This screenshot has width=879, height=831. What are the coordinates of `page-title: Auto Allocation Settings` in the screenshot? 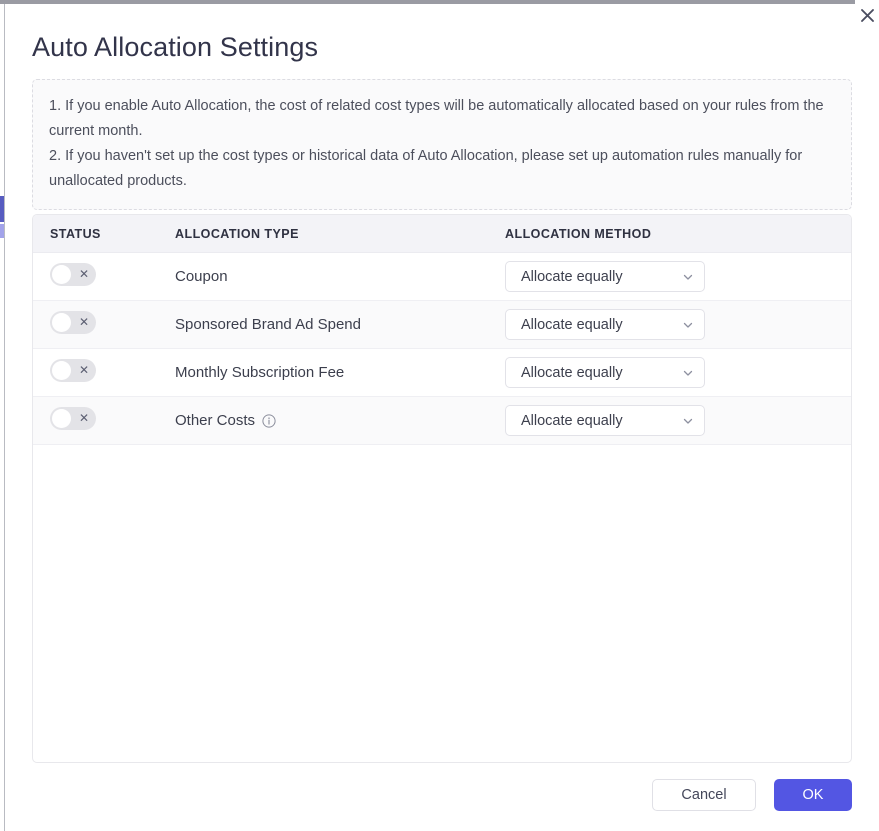 It's located at (175, 47).